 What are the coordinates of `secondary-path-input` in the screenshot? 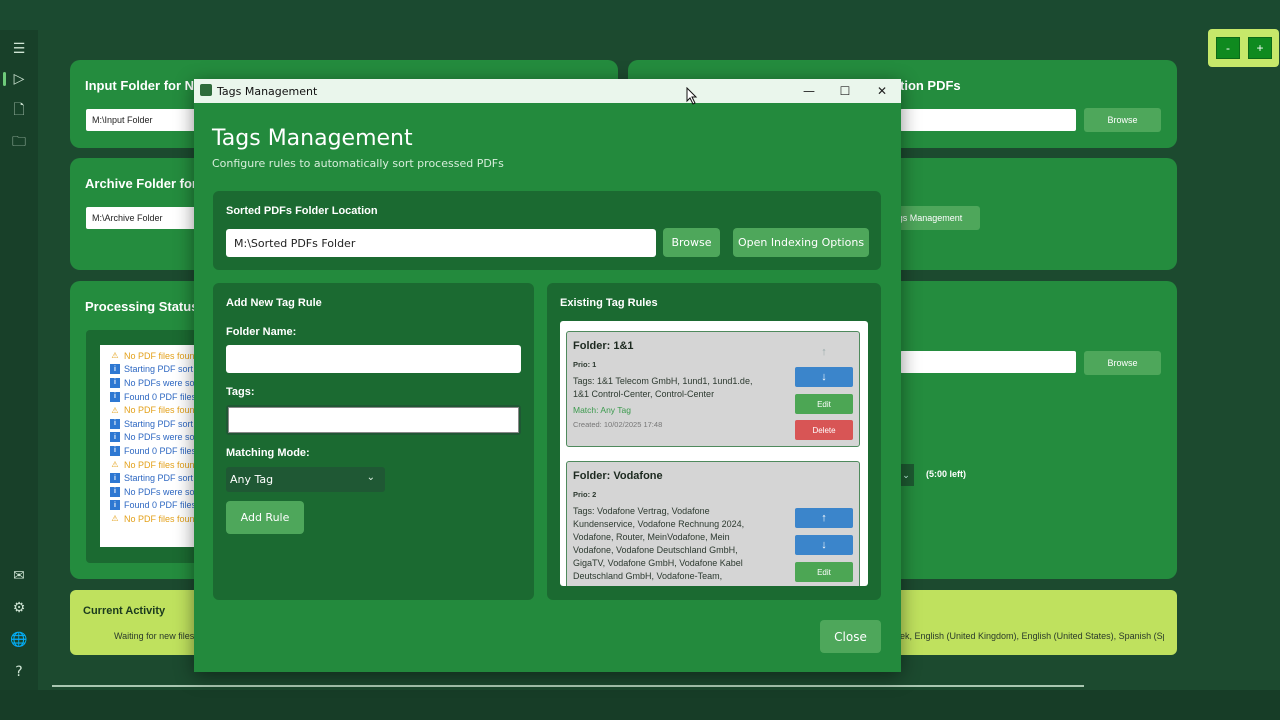 It's located at (988, 362).